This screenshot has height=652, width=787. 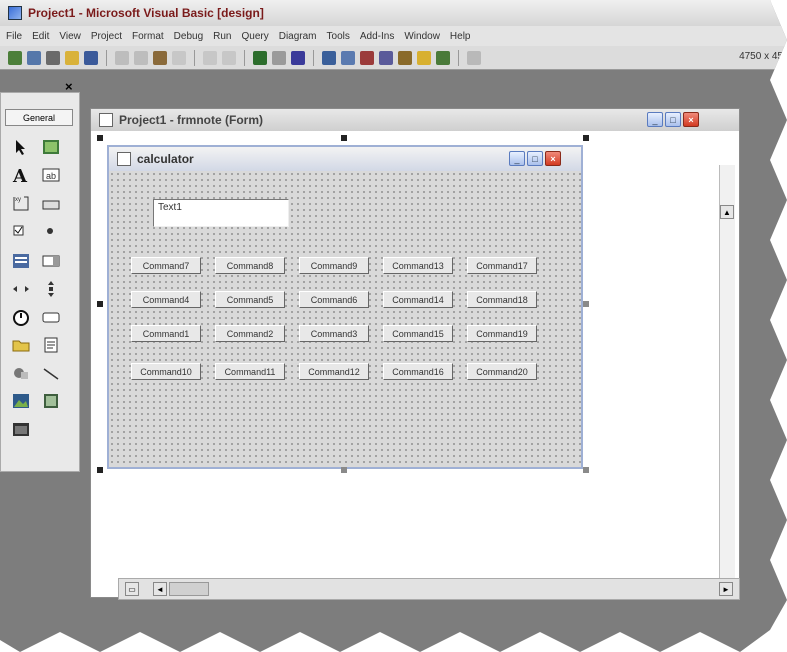 I want to click on menu-help: Help, so click(x=460, y=36).